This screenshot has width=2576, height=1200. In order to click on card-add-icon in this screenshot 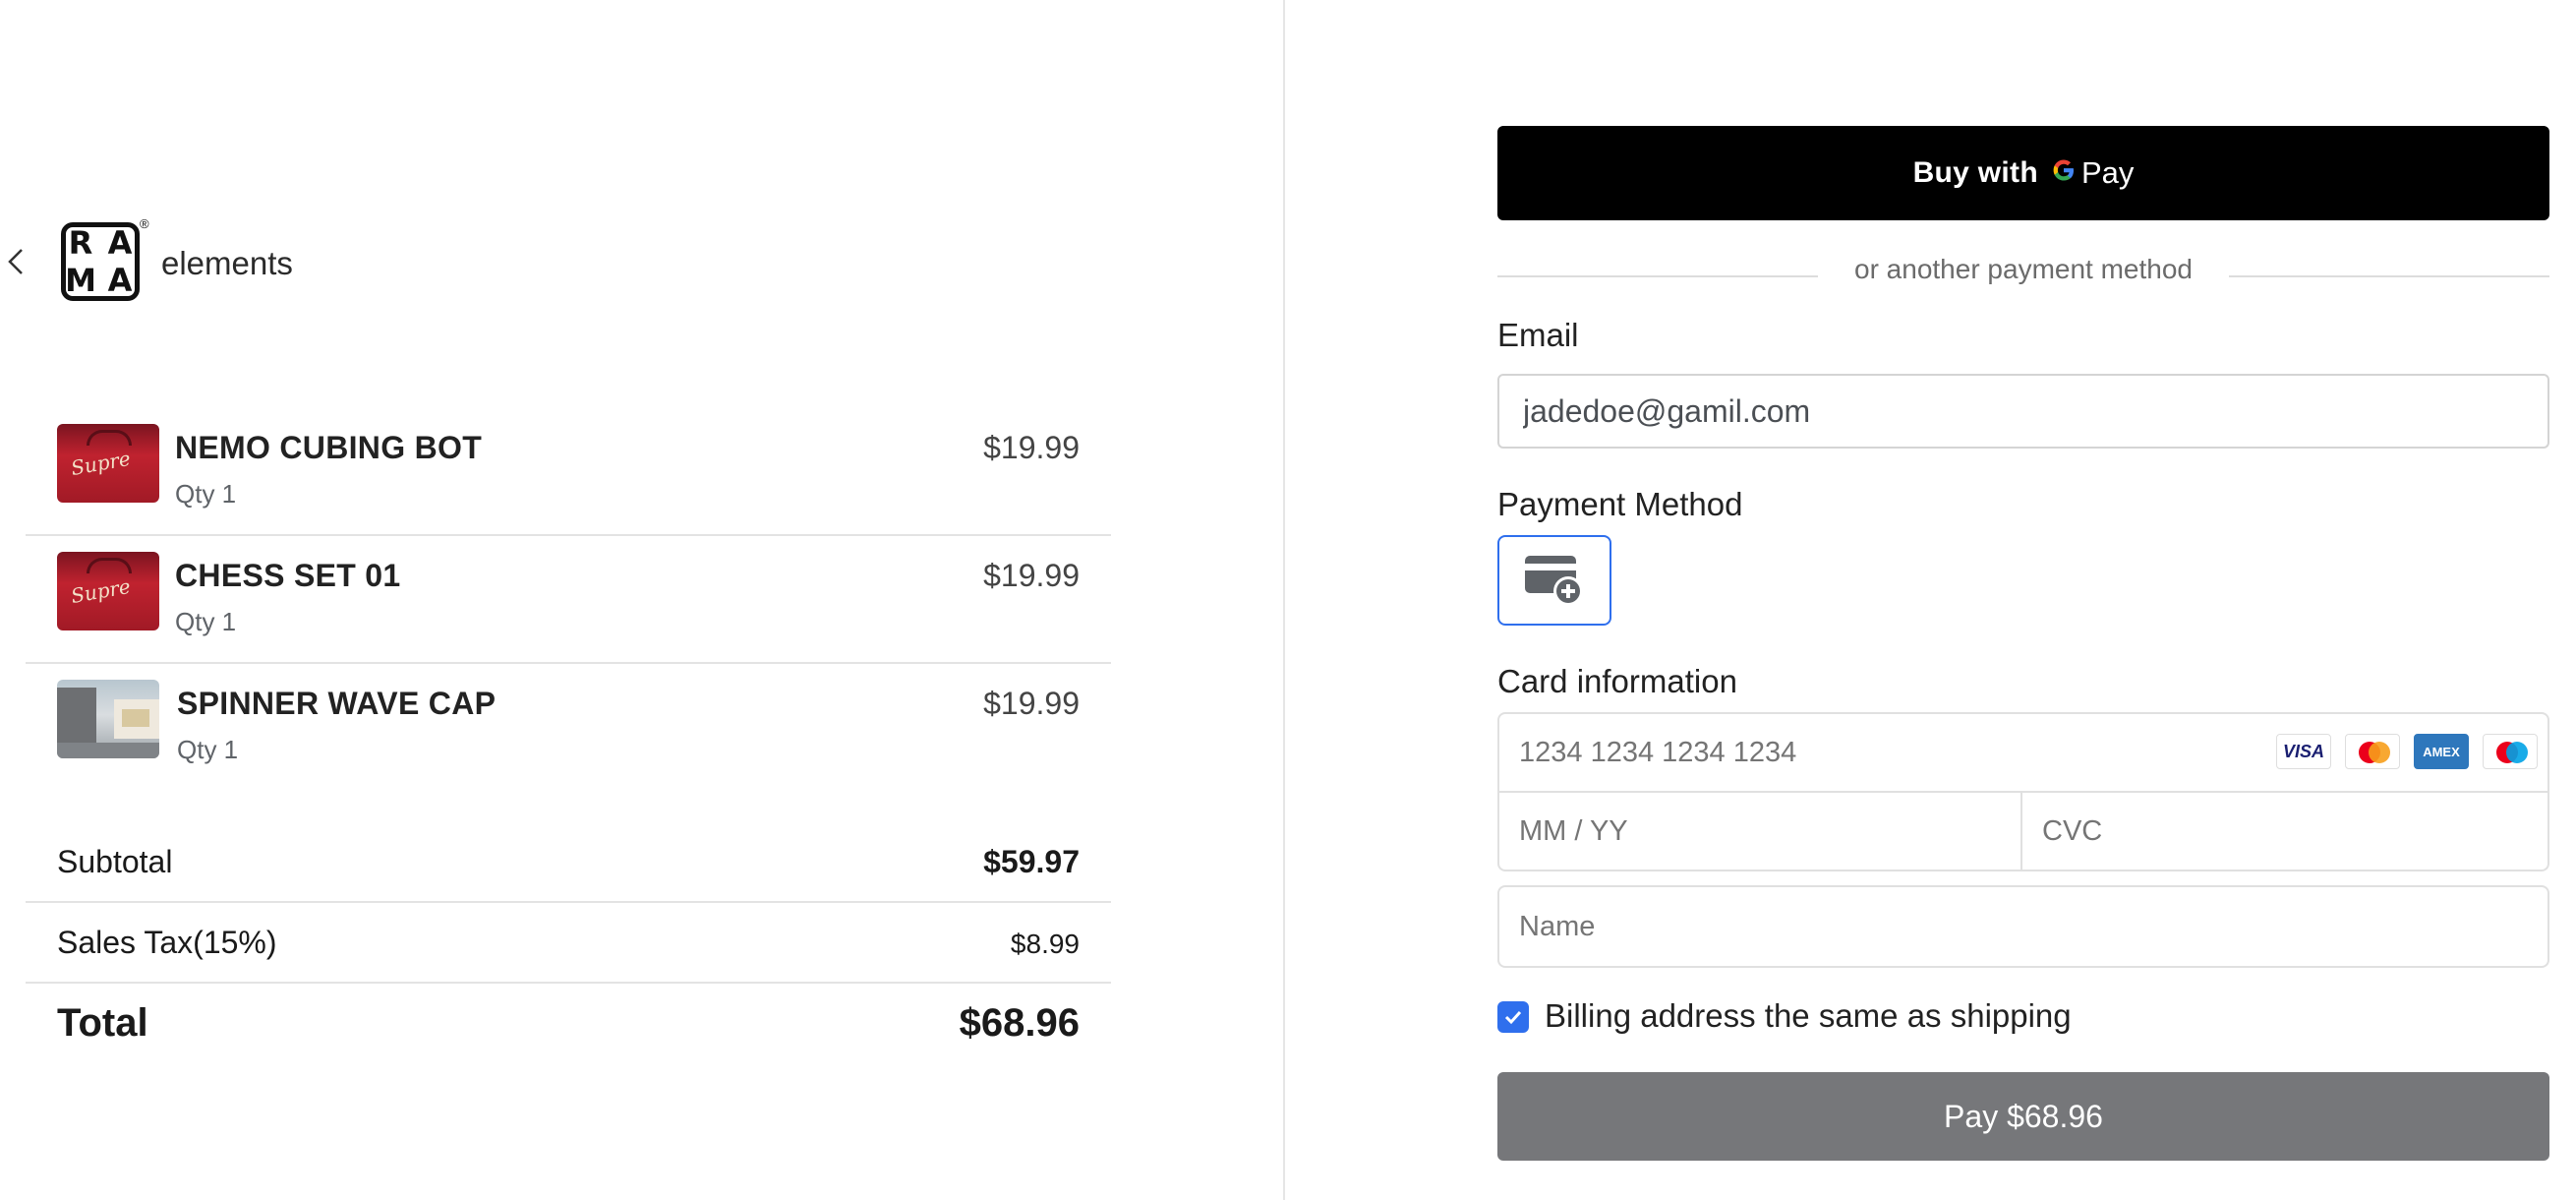, I will do `click(1554, 581)`.